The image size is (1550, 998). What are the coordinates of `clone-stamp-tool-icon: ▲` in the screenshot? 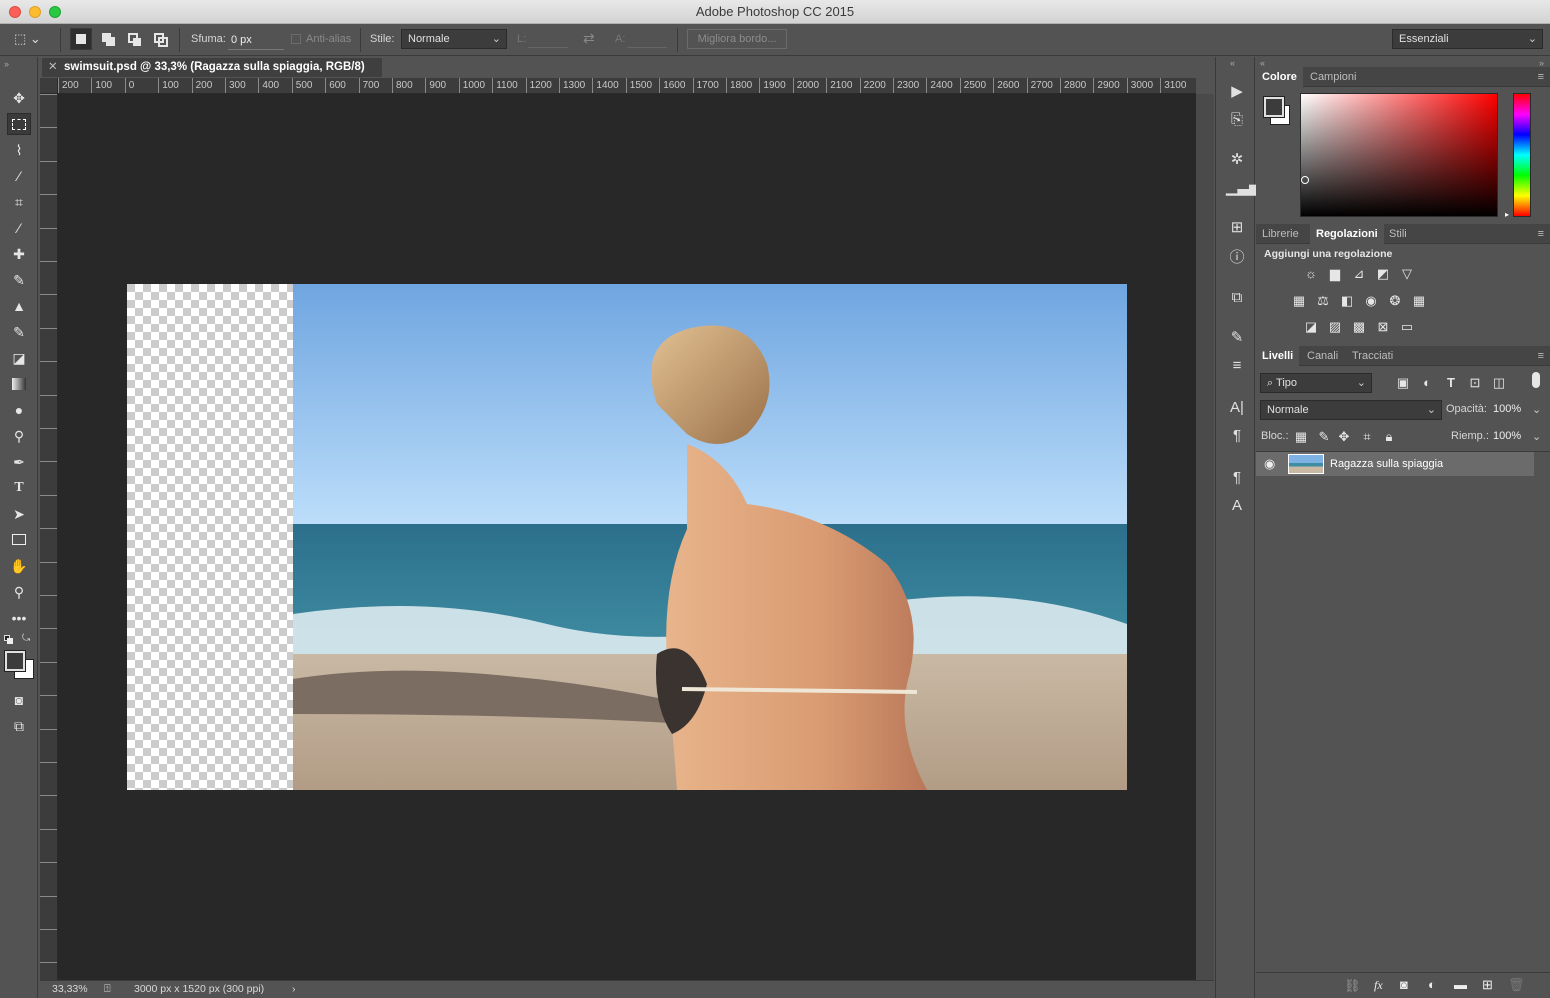 It's located at (19, 306).